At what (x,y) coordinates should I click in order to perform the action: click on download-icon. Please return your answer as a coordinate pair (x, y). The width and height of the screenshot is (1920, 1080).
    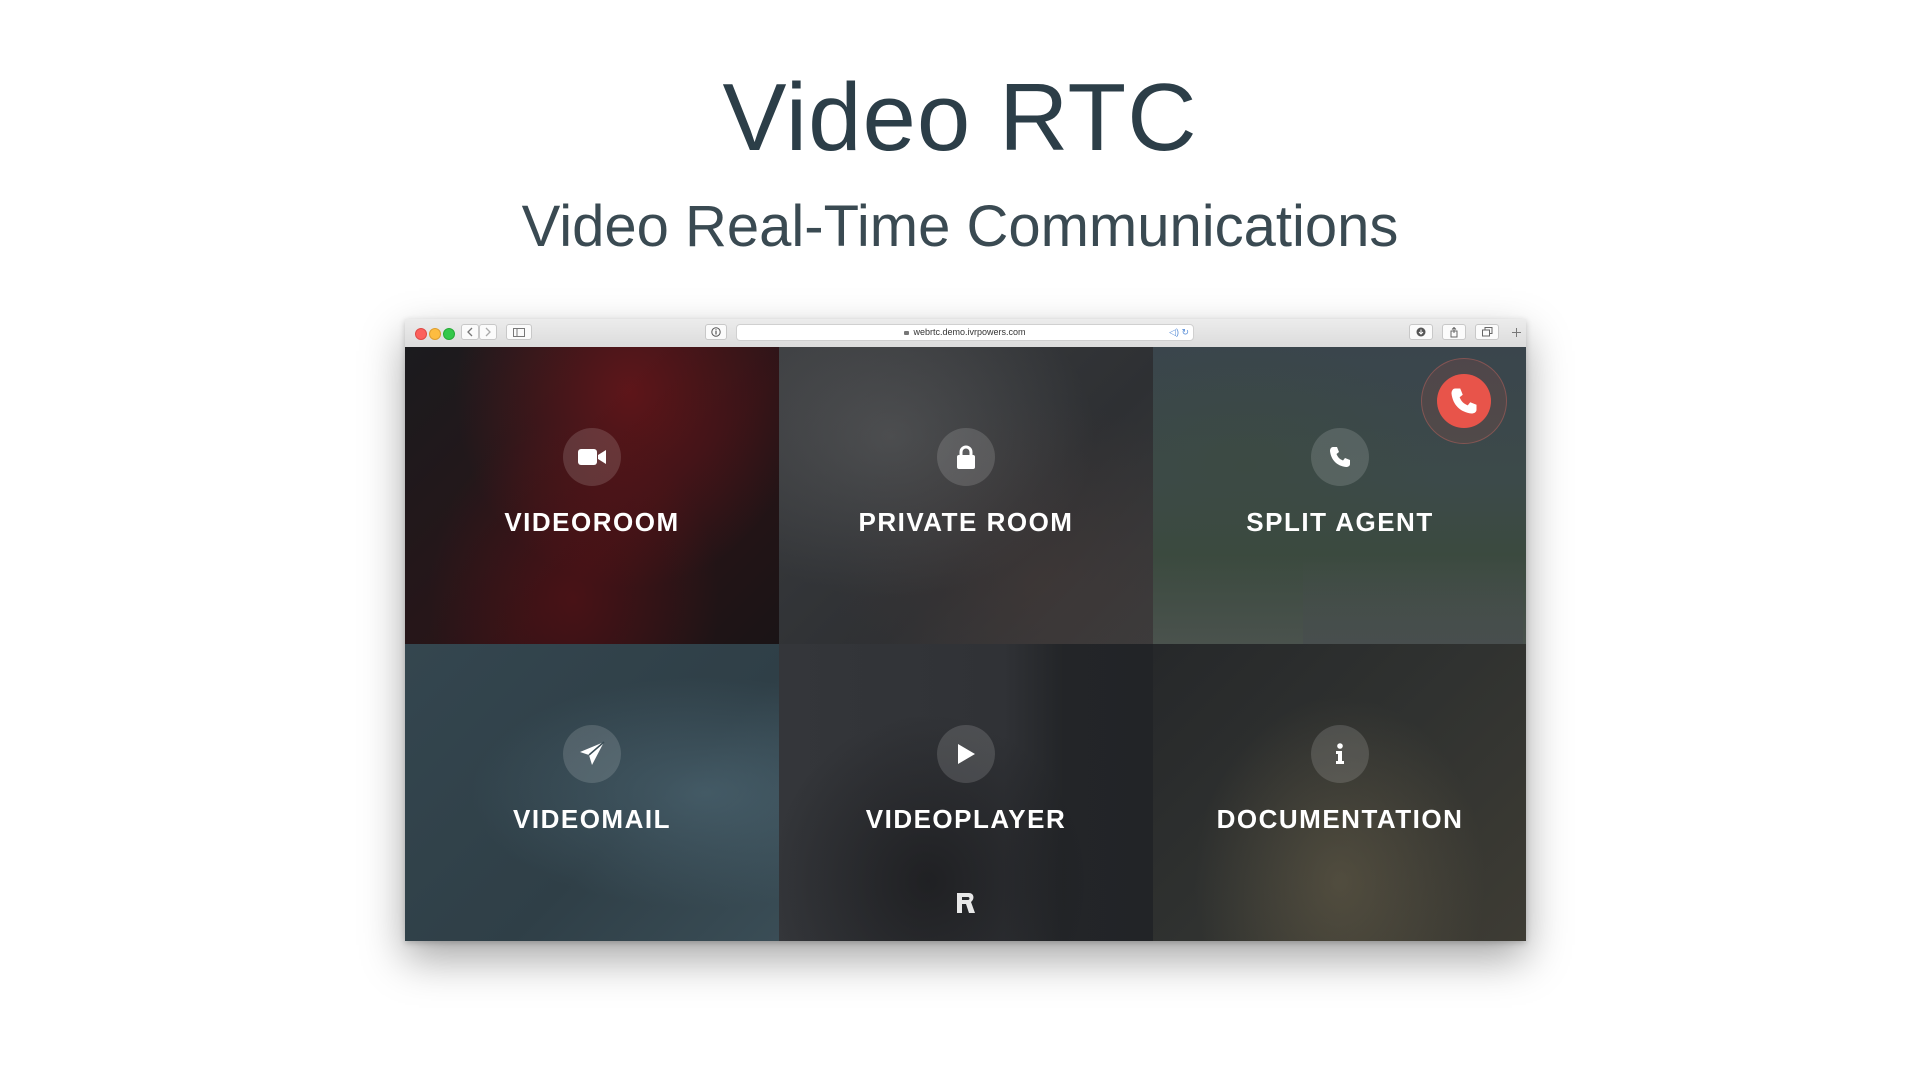
    Looking at the image, I should click on (1421, 332).